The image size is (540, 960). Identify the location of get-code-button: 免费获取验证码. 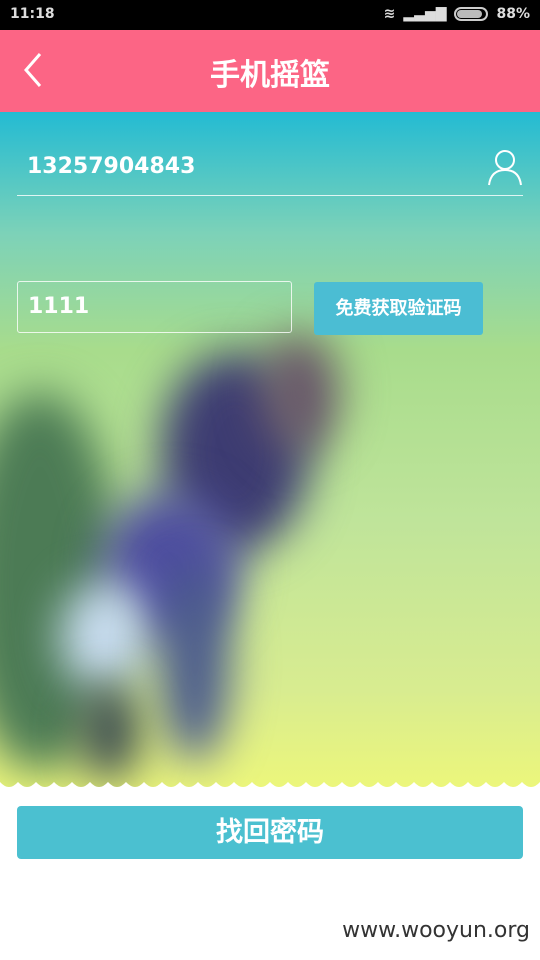
(398, 308).